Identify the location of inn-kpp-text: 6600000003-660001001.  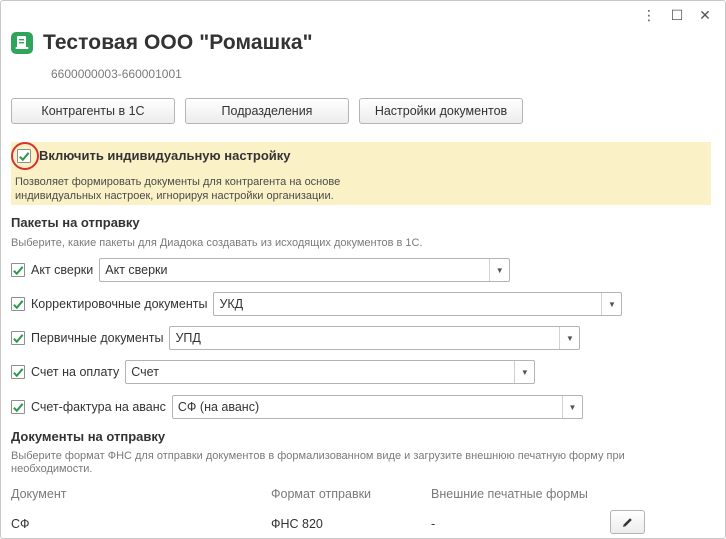
(116, 74).